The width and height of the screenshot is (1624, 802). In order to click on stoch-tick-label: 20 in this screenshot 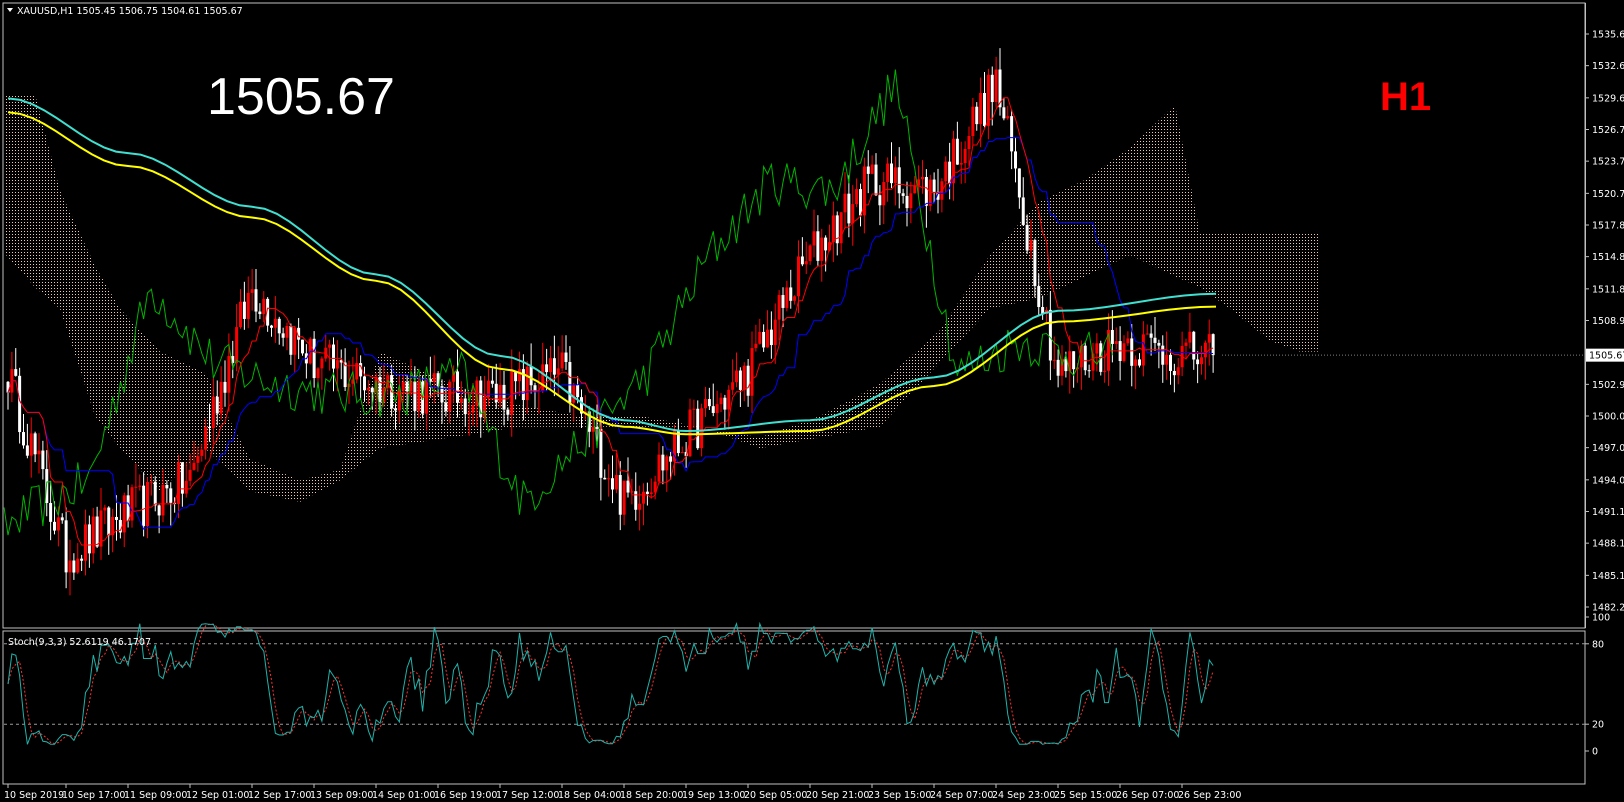, I will do `click(1598, 725)`.